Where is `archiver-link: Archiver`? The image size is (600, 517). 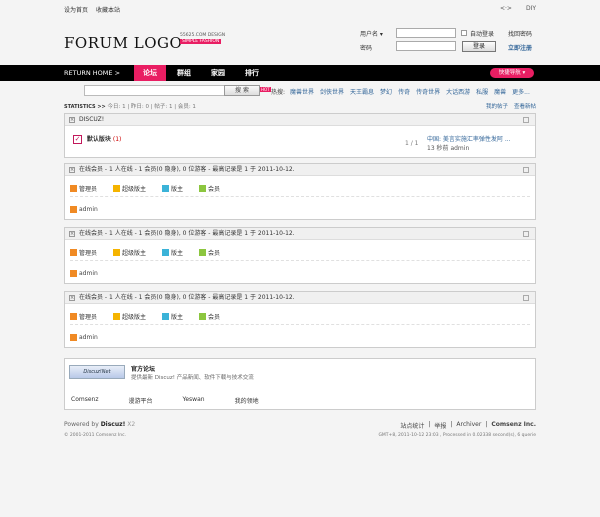
archiver-link: Archiver is located at coordinates (468, 425).